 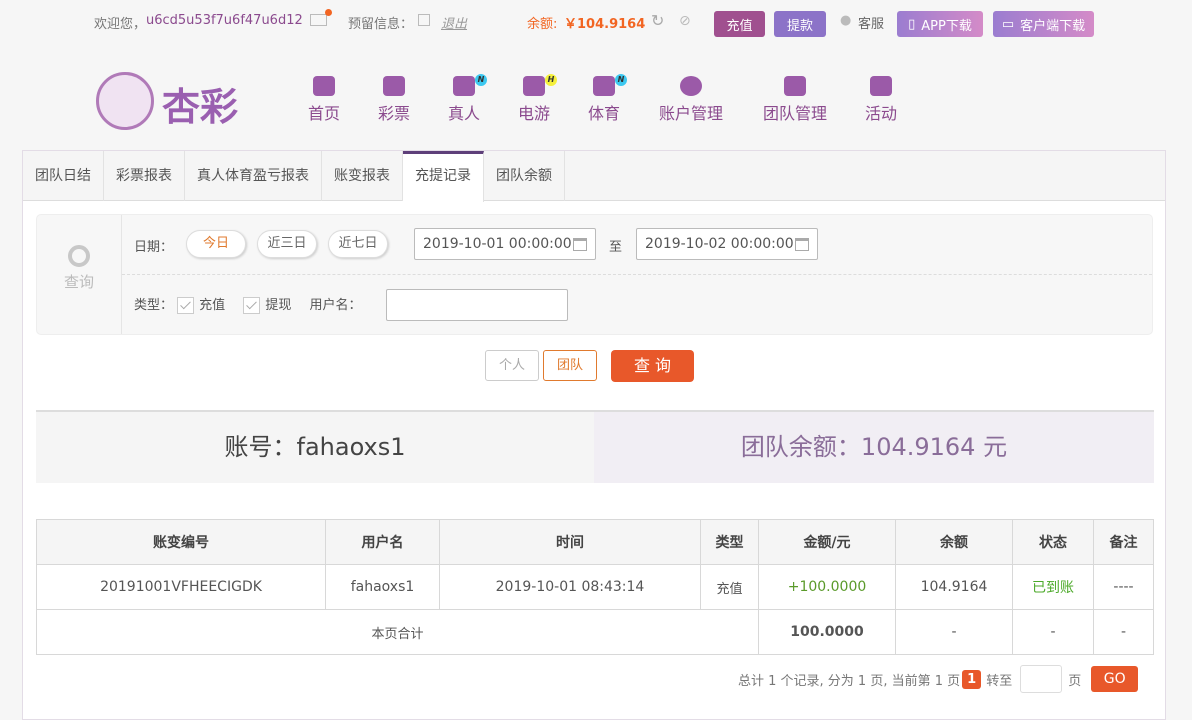 I want to click on nav-sports: N 体育, so click(x=606, y=99).